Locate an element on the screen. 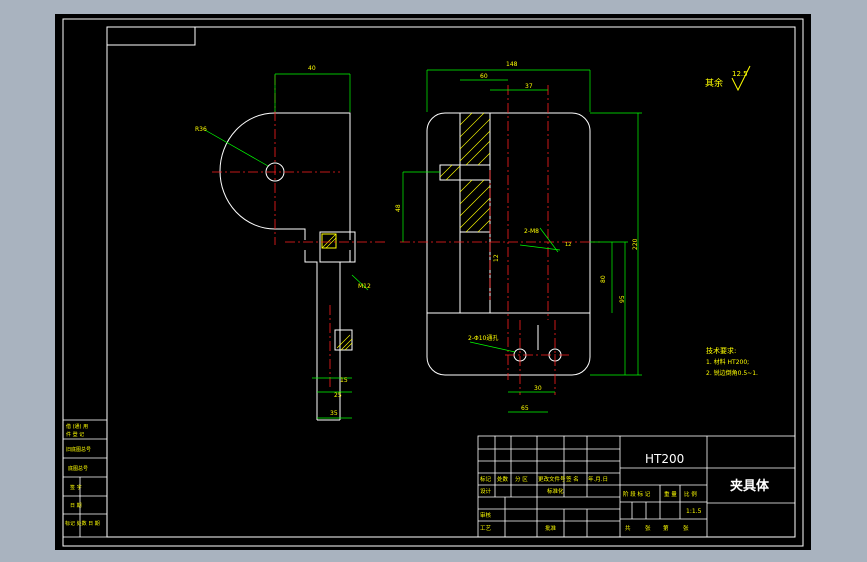 The width and height of the screenshot is (867, 562). part-name: 夹具体 is located at coordinates (750, 486).